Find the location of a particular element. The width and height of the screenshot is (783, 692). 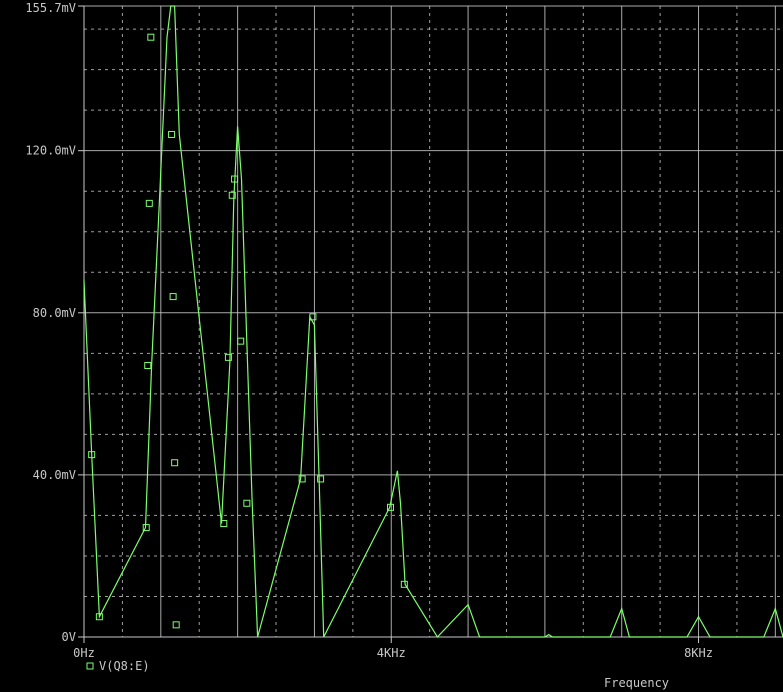

y-tick-label: 120.0mV is located at coordinates (50, 151).